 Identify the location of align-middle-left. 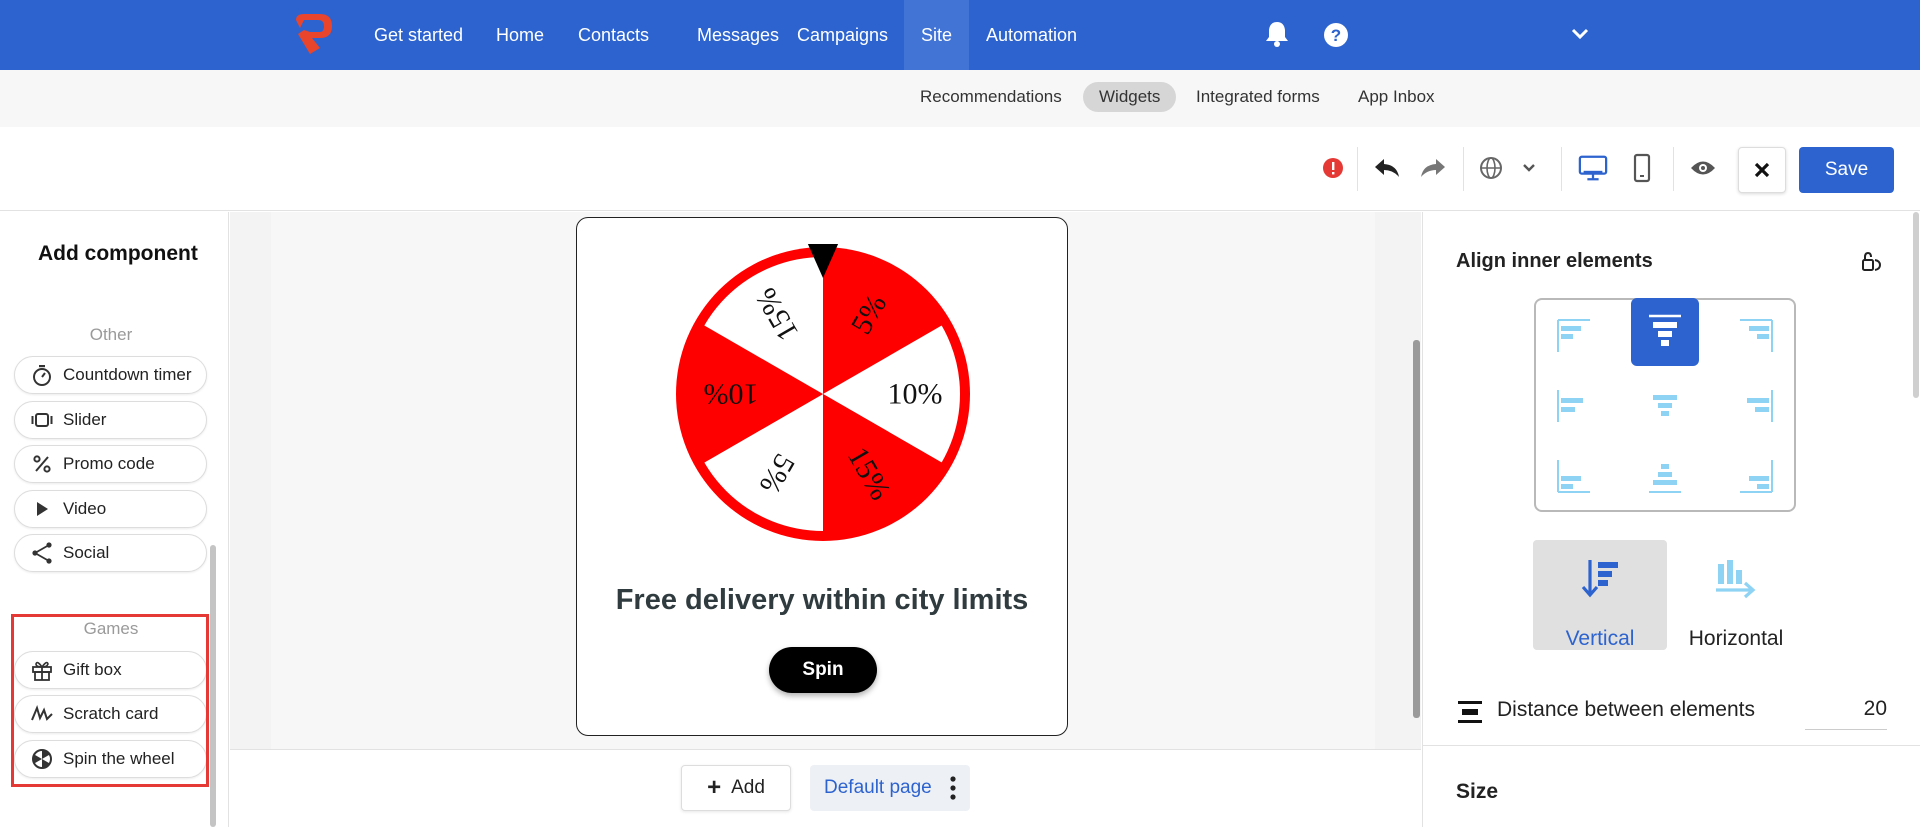
(1574, 406).